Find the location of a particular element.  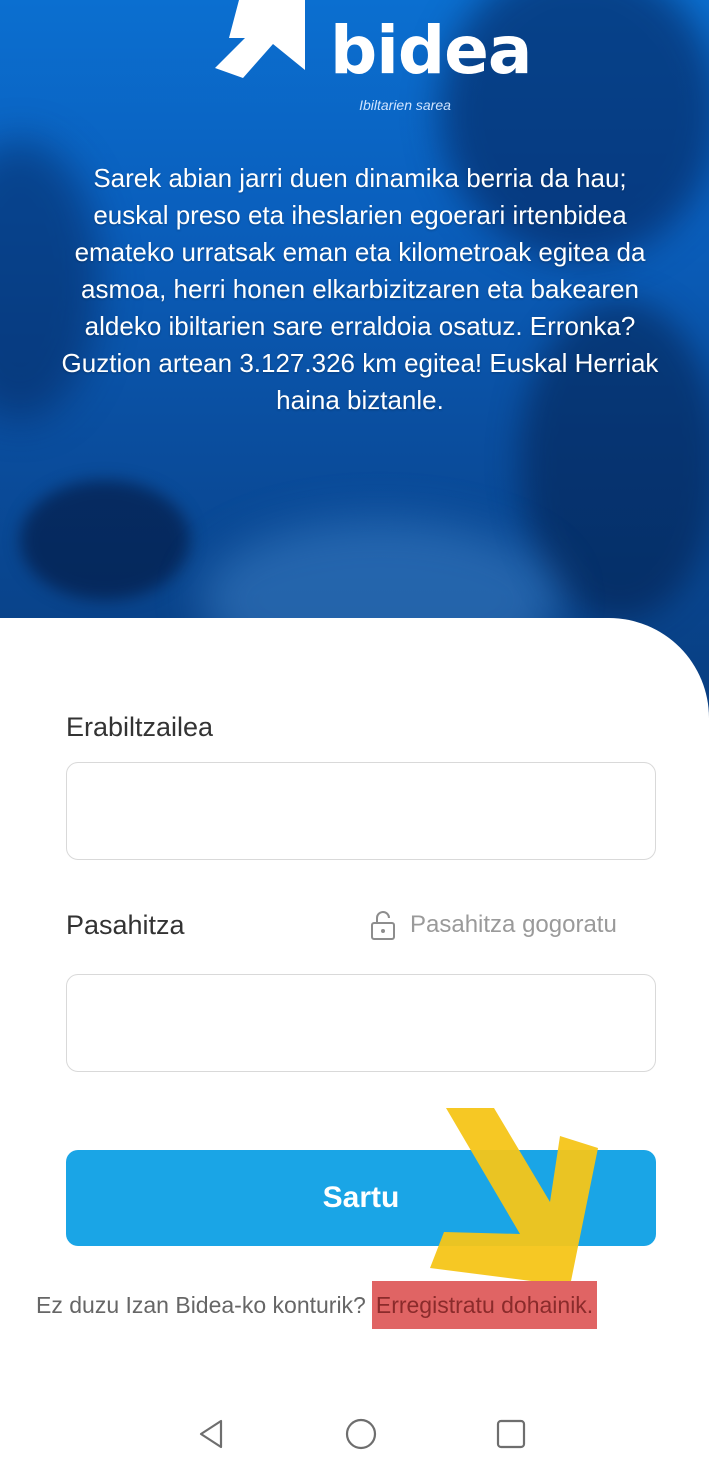

nav-back-button is located at coordinates (212, 1434).